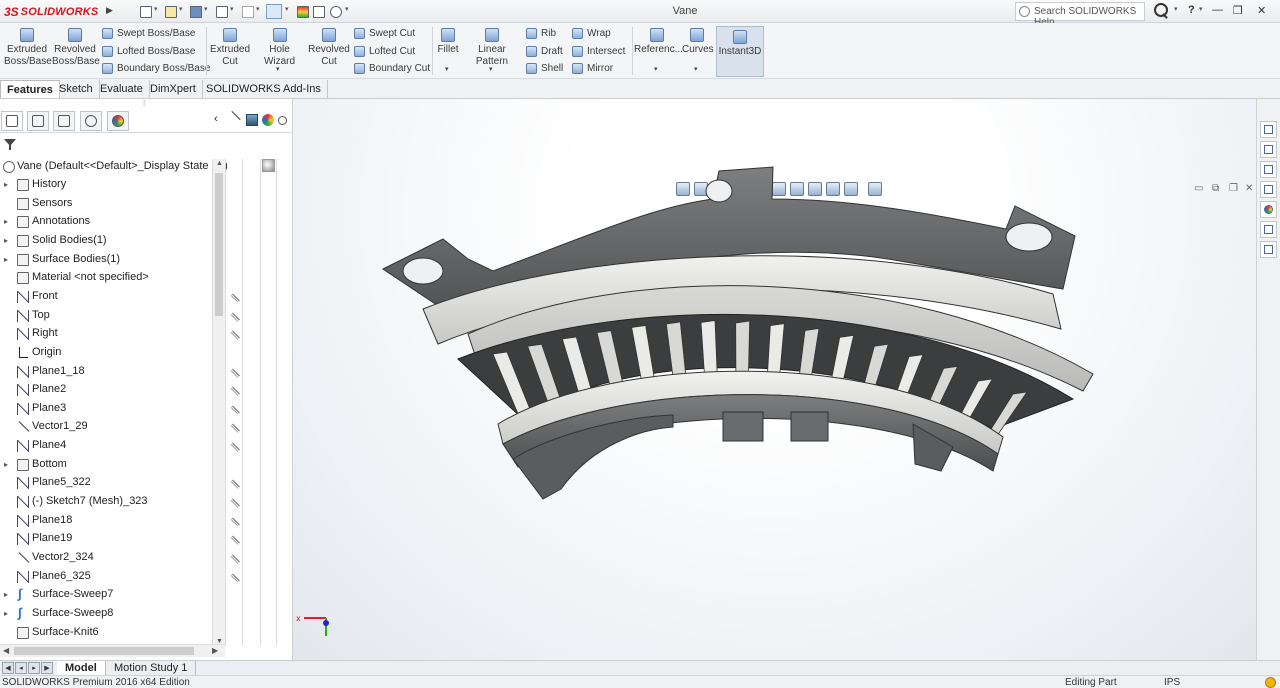 The width and height of the screenshot is (1280, 688). I want to click on tab-motion-study-1: Motion Study 1, so click(151, 668).